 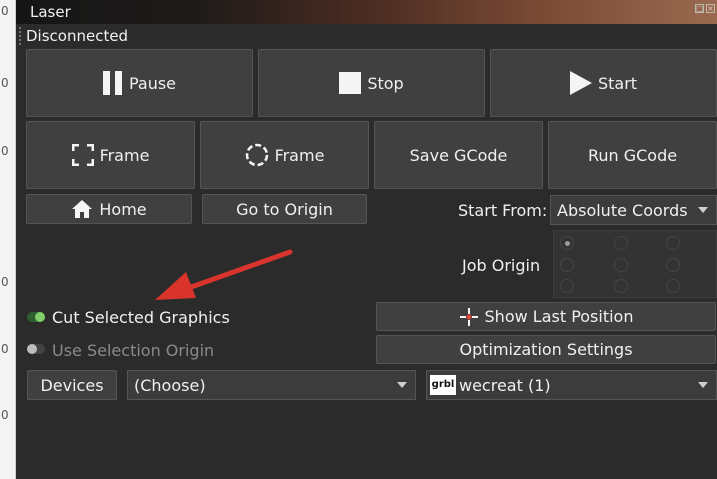 What do you see at coordinates (271, 385) in the screenshot?
I see `port-select: (Choose)` at bounding box center [271, 385].